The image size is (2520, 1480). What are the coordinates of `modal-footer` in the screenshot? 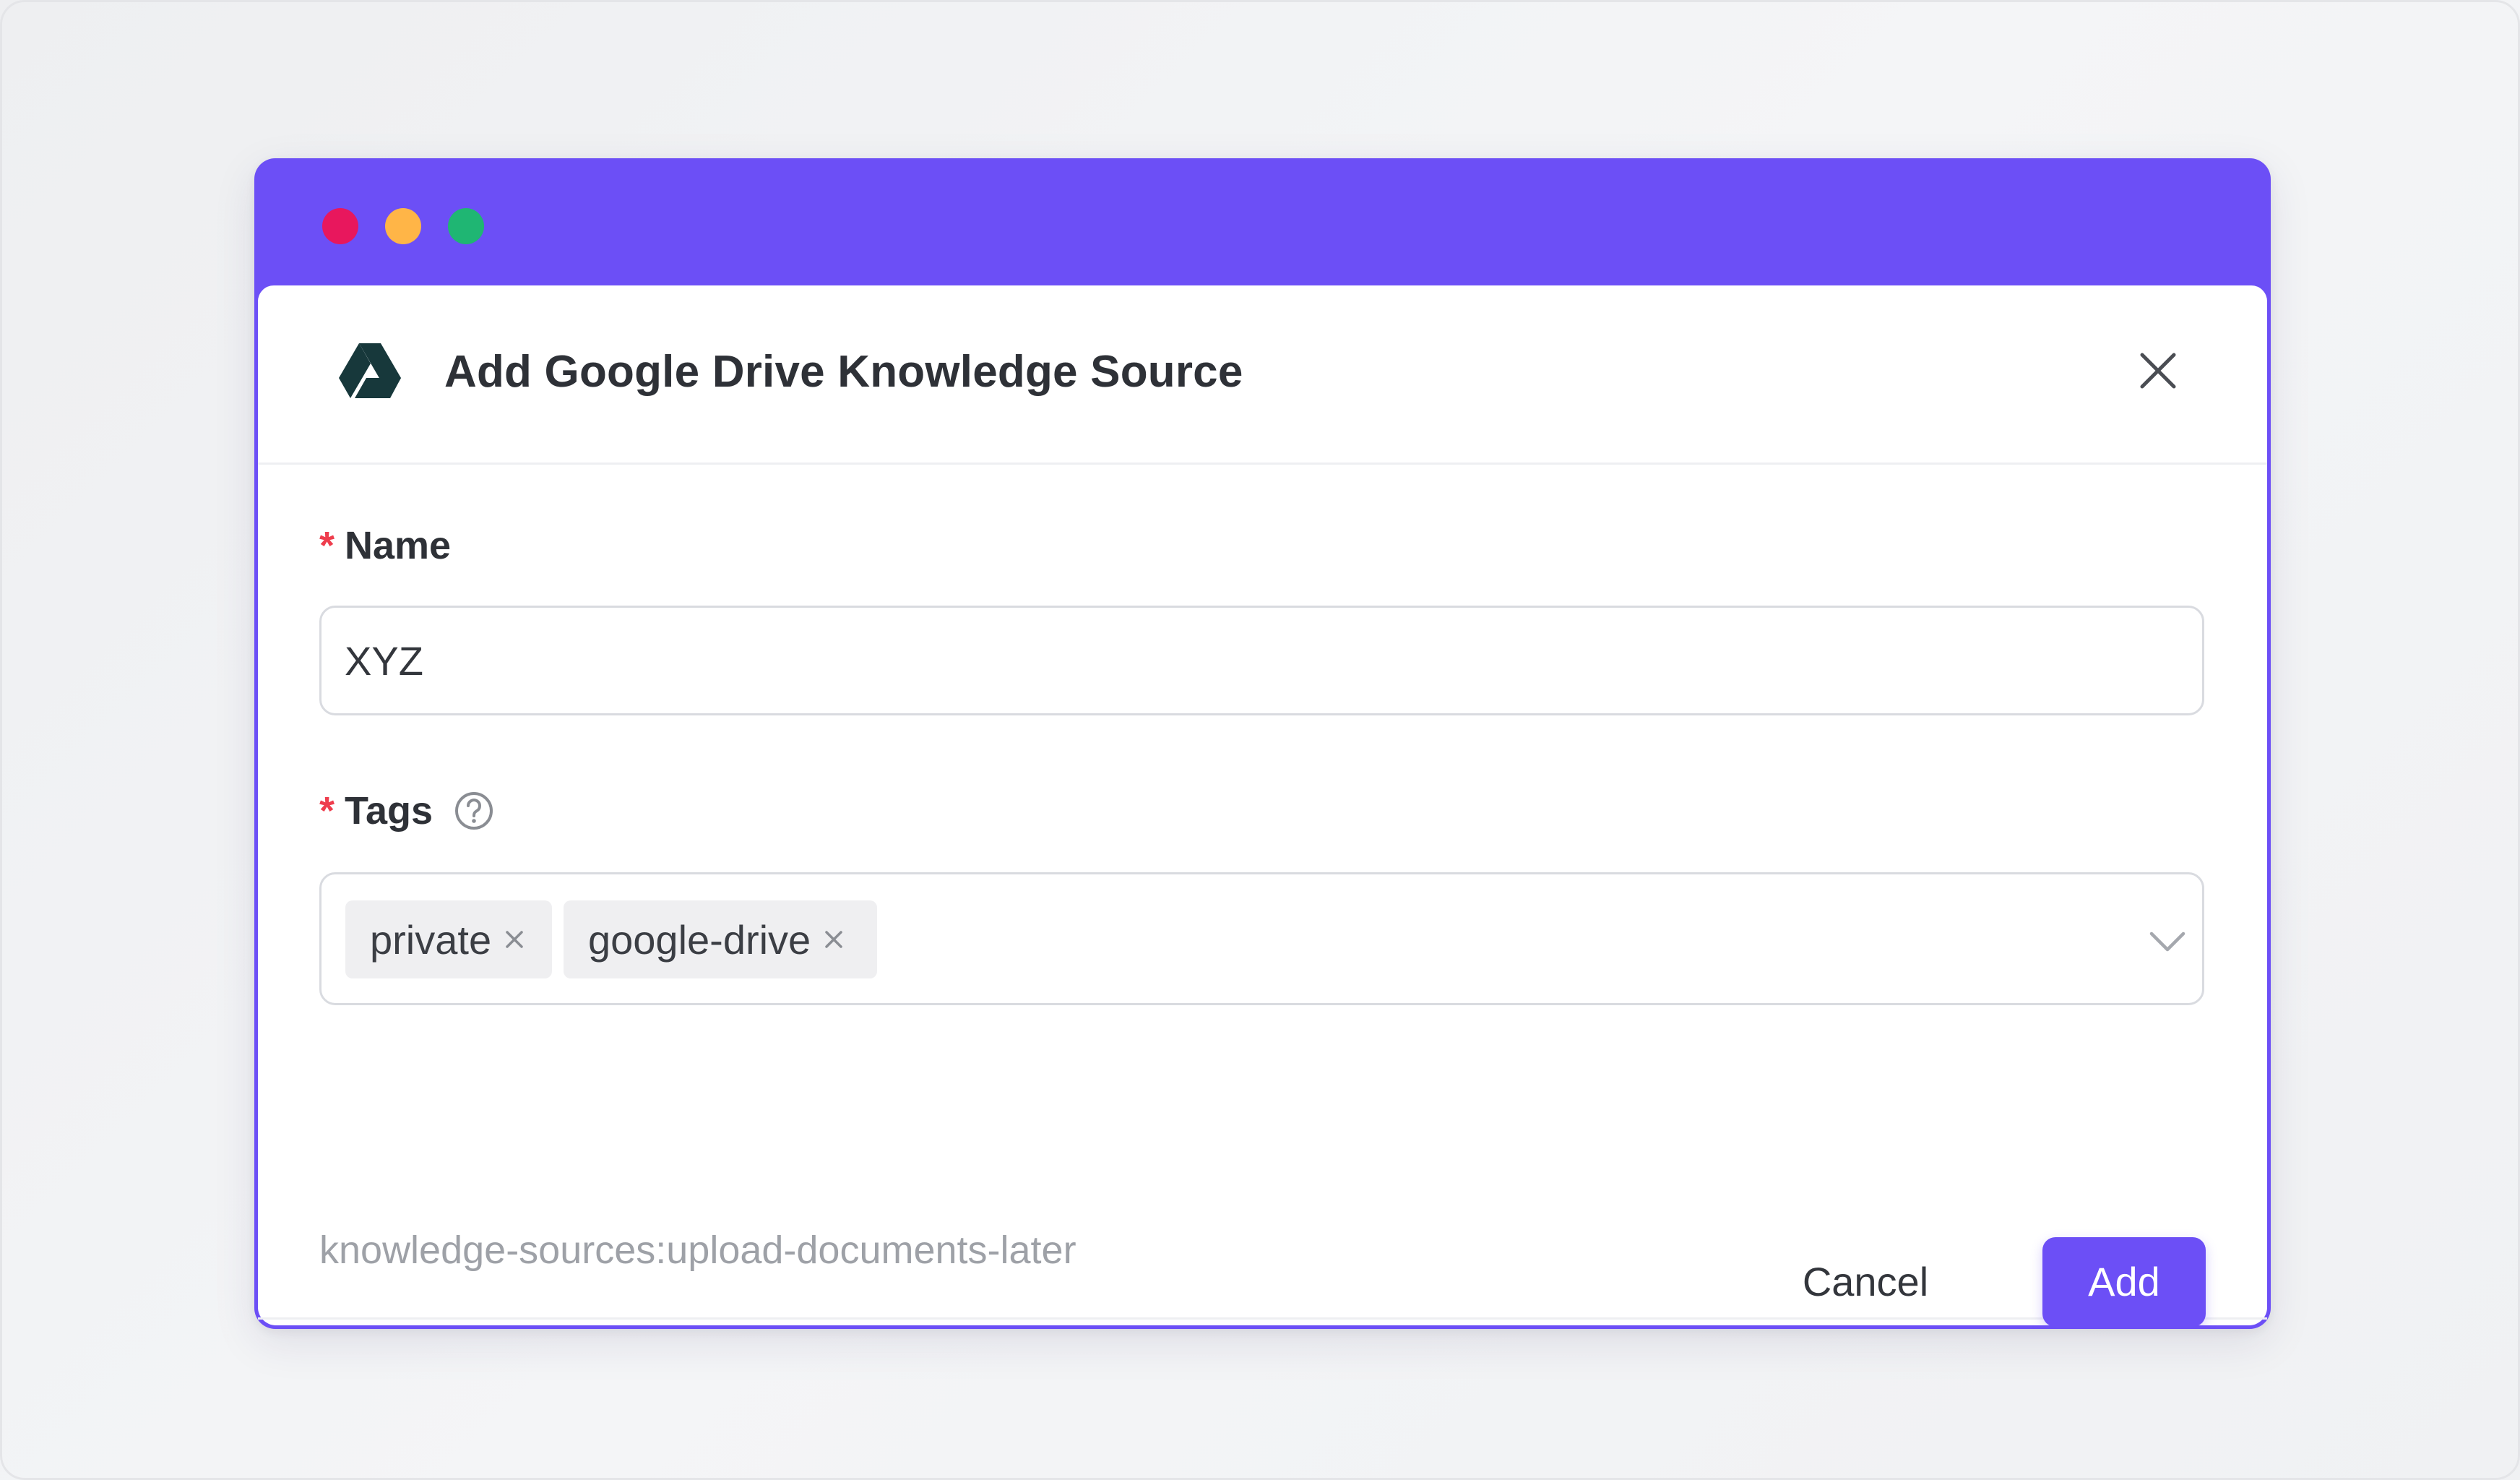 It's located at (1262, 1323).